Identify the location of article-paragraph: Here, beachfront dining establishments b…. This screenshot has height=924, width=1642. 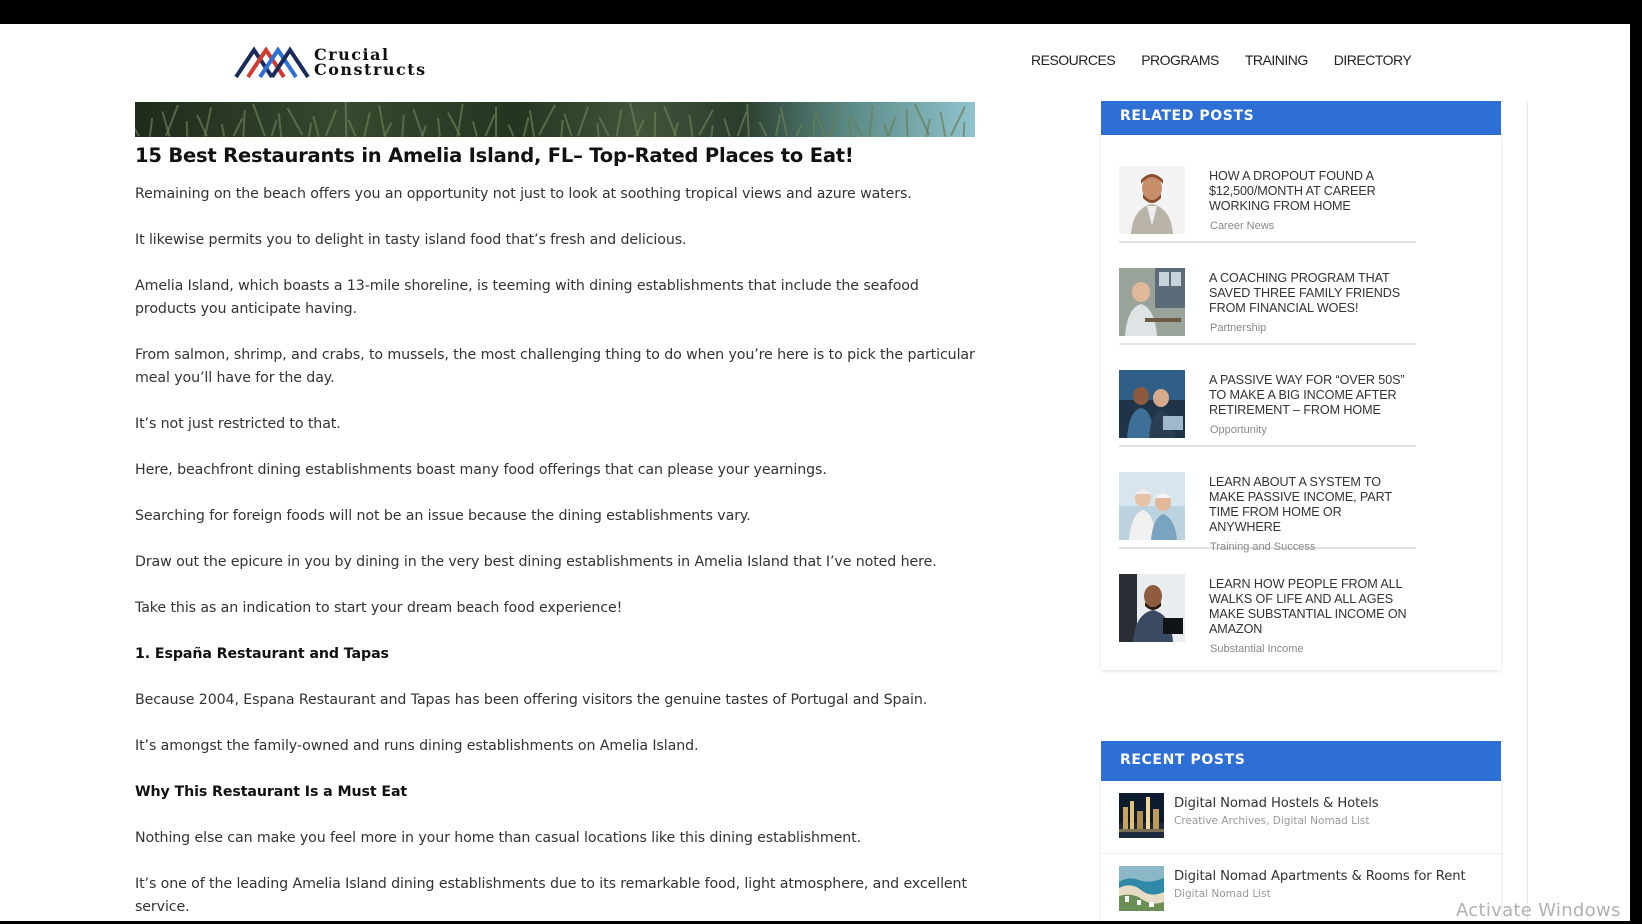
(481, 470).